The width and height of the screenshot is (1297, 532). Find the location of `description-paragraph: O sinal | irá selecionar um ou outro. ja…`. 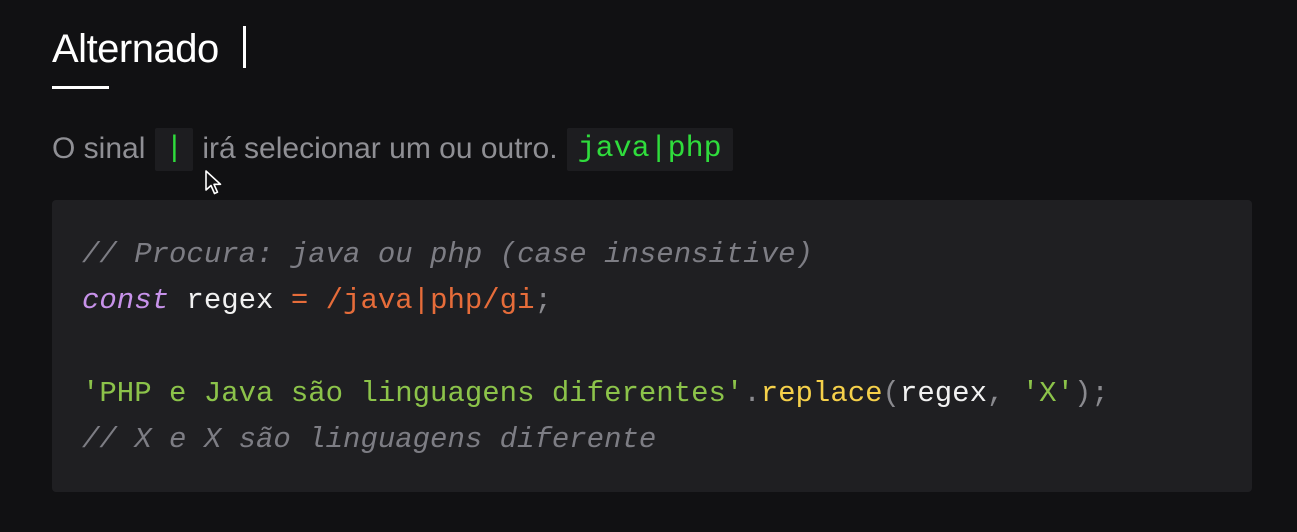

description-paragraph: O sinal | irá selecionar um ou outro. ja… is located at coordinates (392, 149).